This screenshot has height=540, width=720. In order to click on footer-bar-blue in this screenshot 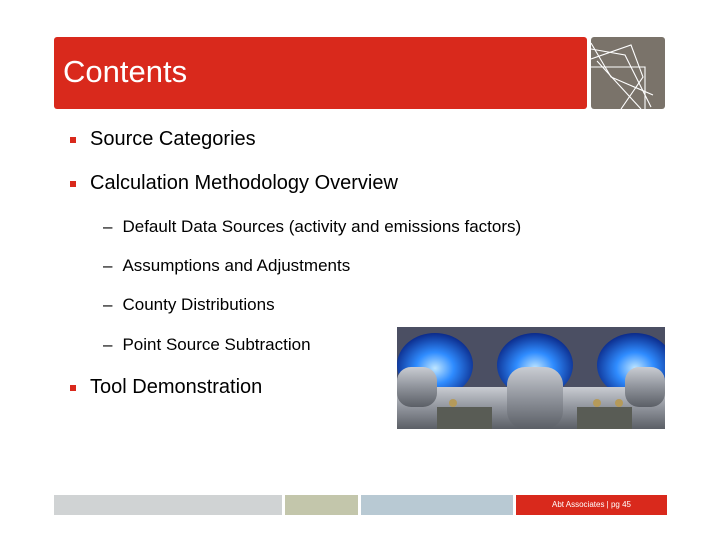, I will do `click(437, 505)`.